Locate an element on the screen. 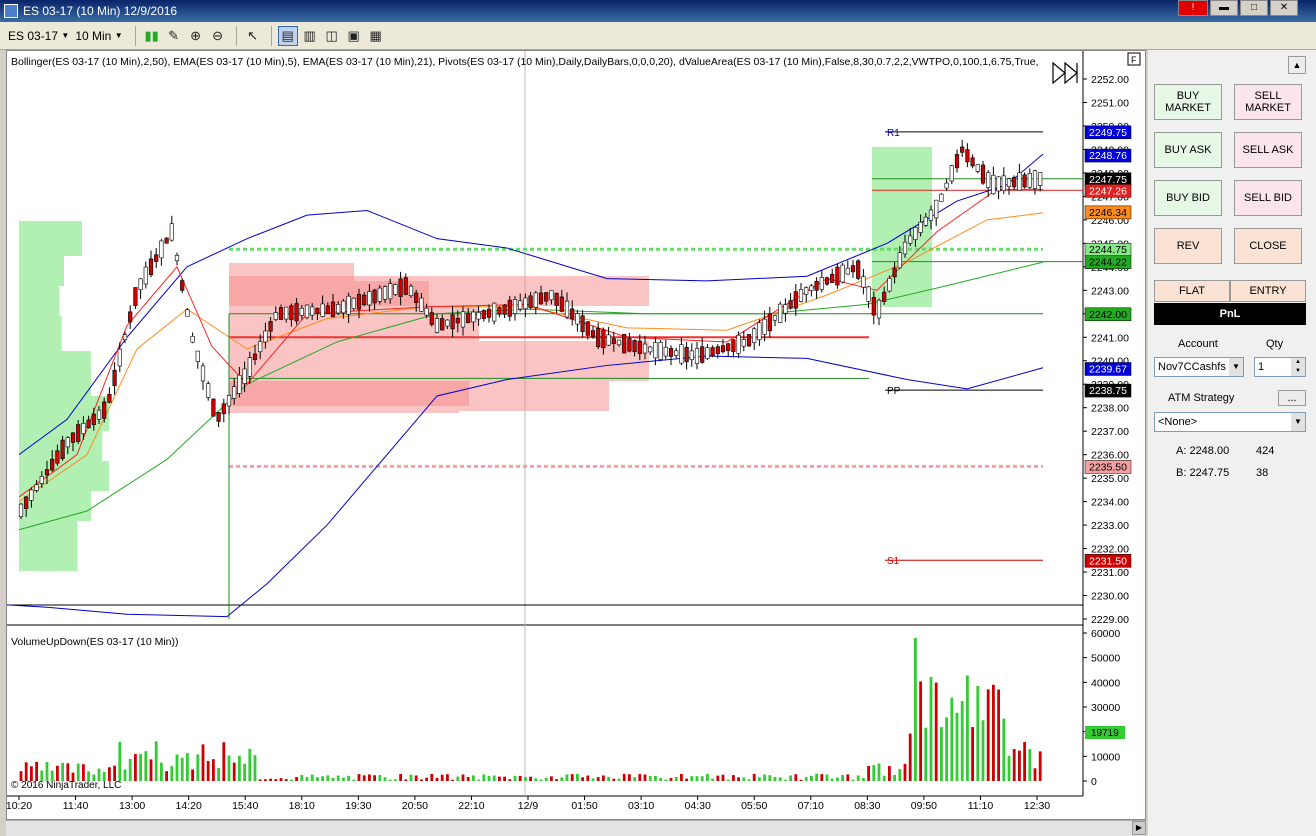  zoom-out-icon: ⊖ is located at coordinates (218, 36).